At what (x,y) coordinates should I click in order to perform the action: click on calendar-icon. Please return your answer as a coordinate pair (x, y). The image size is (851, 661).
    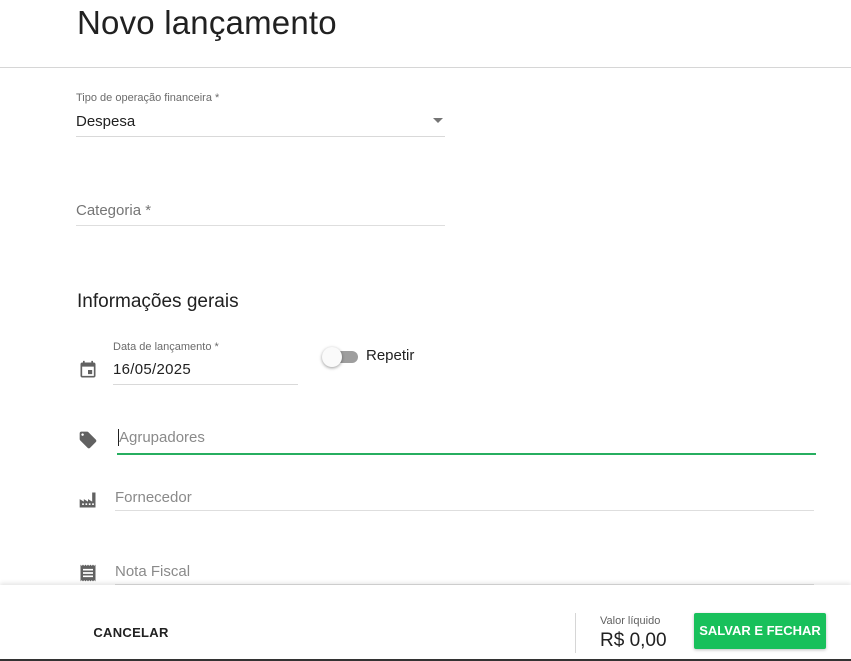
    Looking at the image, I should click on (88, 369).